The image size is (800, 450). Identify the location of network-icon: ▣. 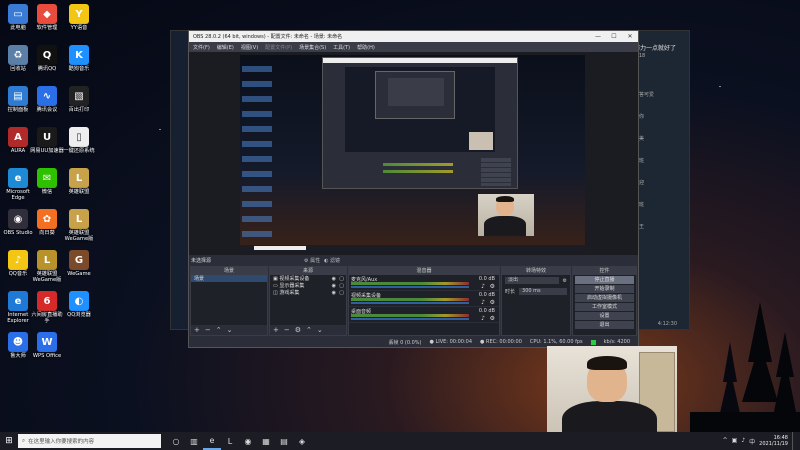
(735, 441).